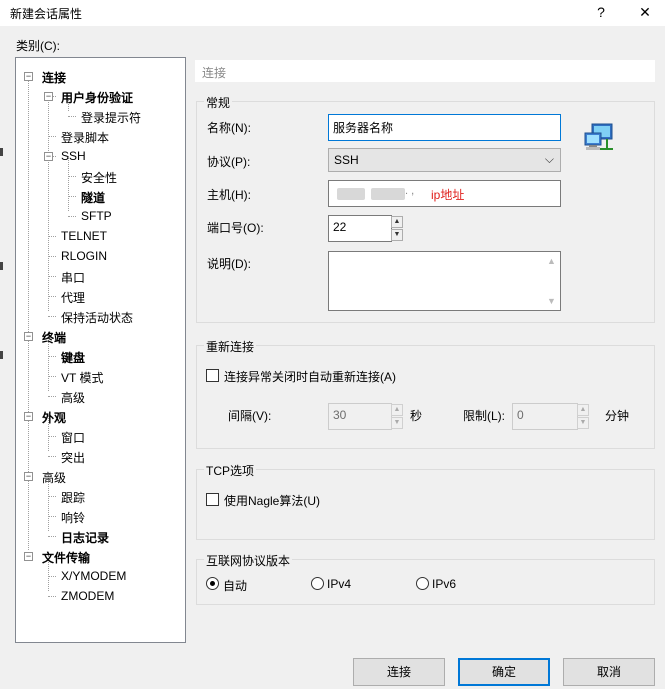  Describe the element at coordinates (84, 256) in the screenshot. I see `tree-item: RLOGIN` at that location.